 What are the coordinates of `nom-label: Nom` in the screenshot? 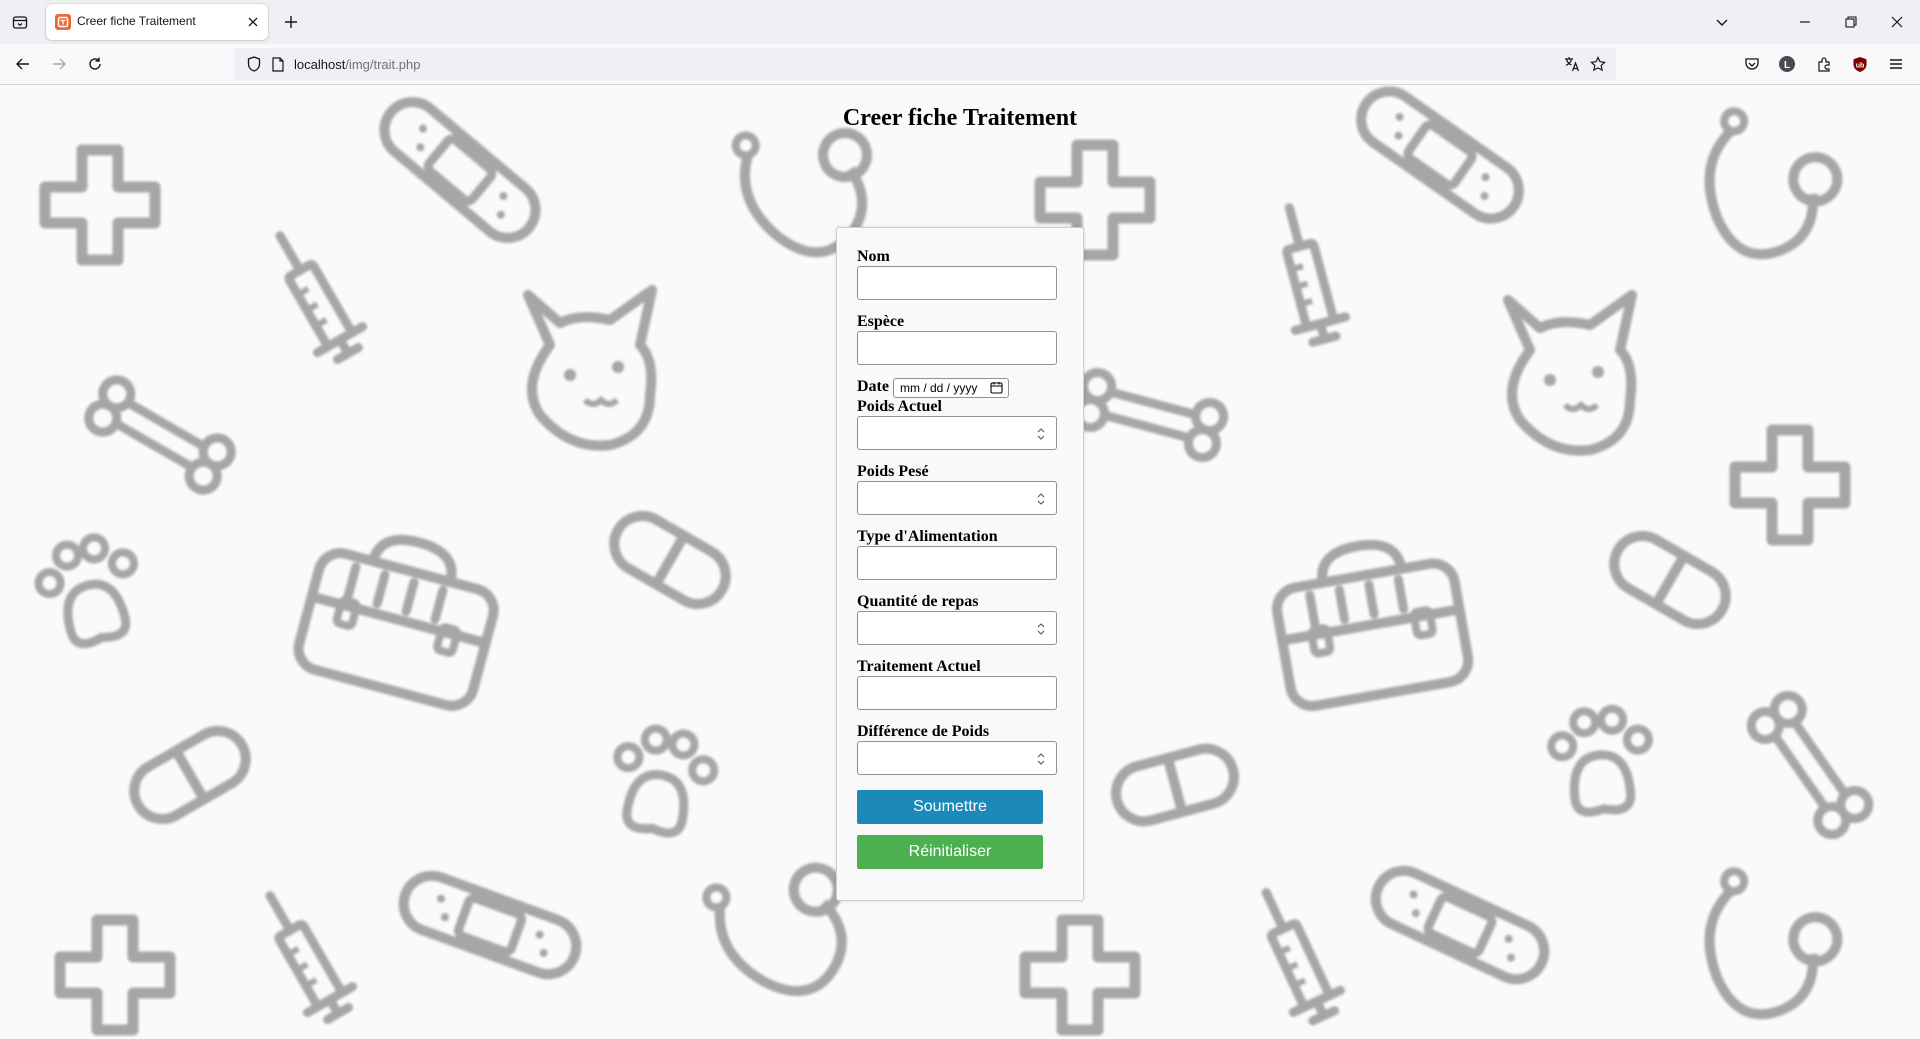 It's located at (873, 256).